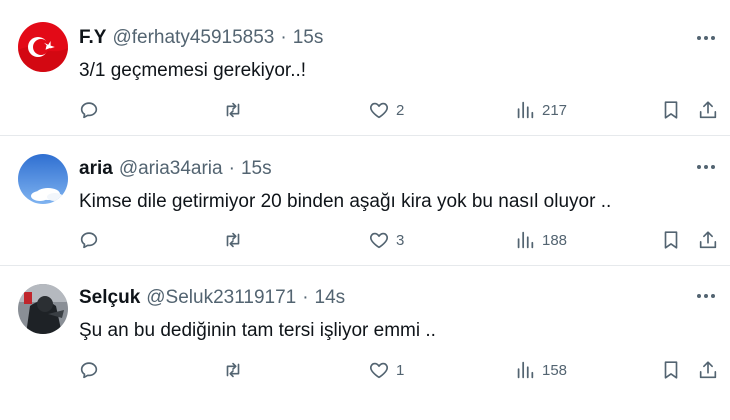 The width and height of the screenshot is (730, 420). I want to click on action-bar: 1 158, so click(365, 370).